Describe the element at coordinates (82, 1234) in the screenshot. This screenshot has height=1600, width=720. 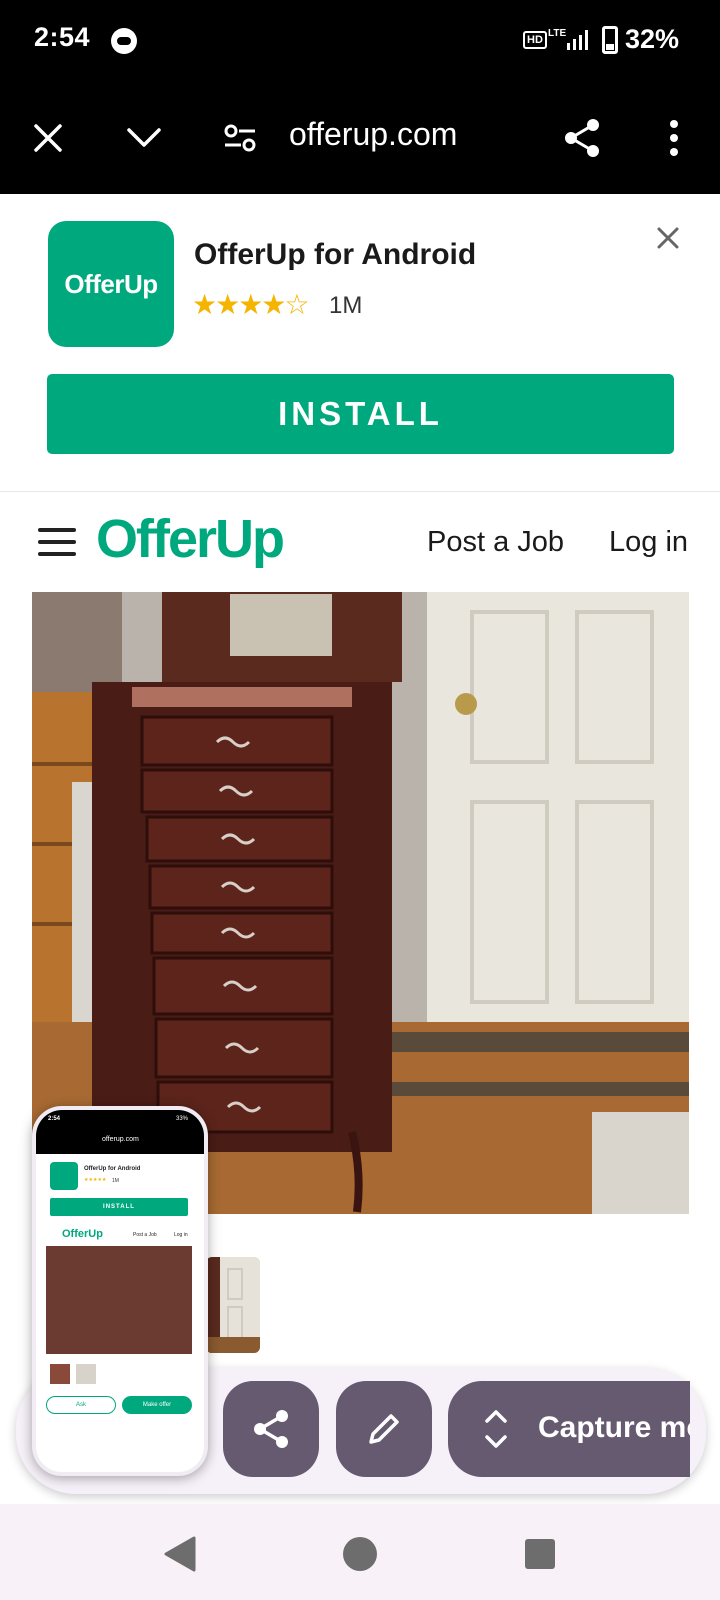
I see `preview-logo: OfferUp` at that location.